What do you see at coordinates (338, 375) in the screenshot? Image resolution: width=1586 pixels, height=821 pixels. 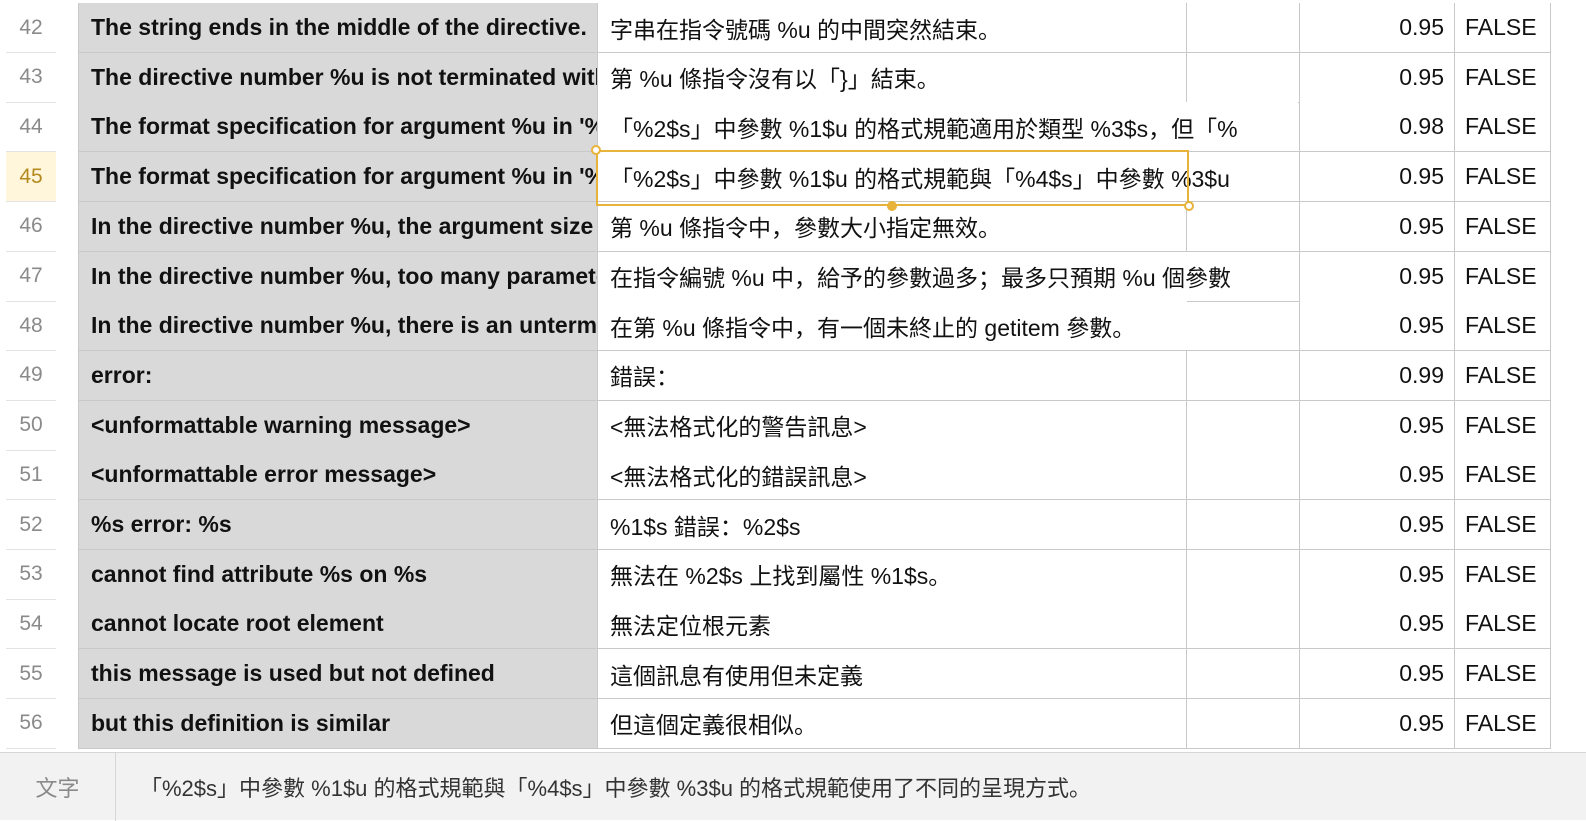 I see `source-text-cell: error:` at bounding box center [338, 375].